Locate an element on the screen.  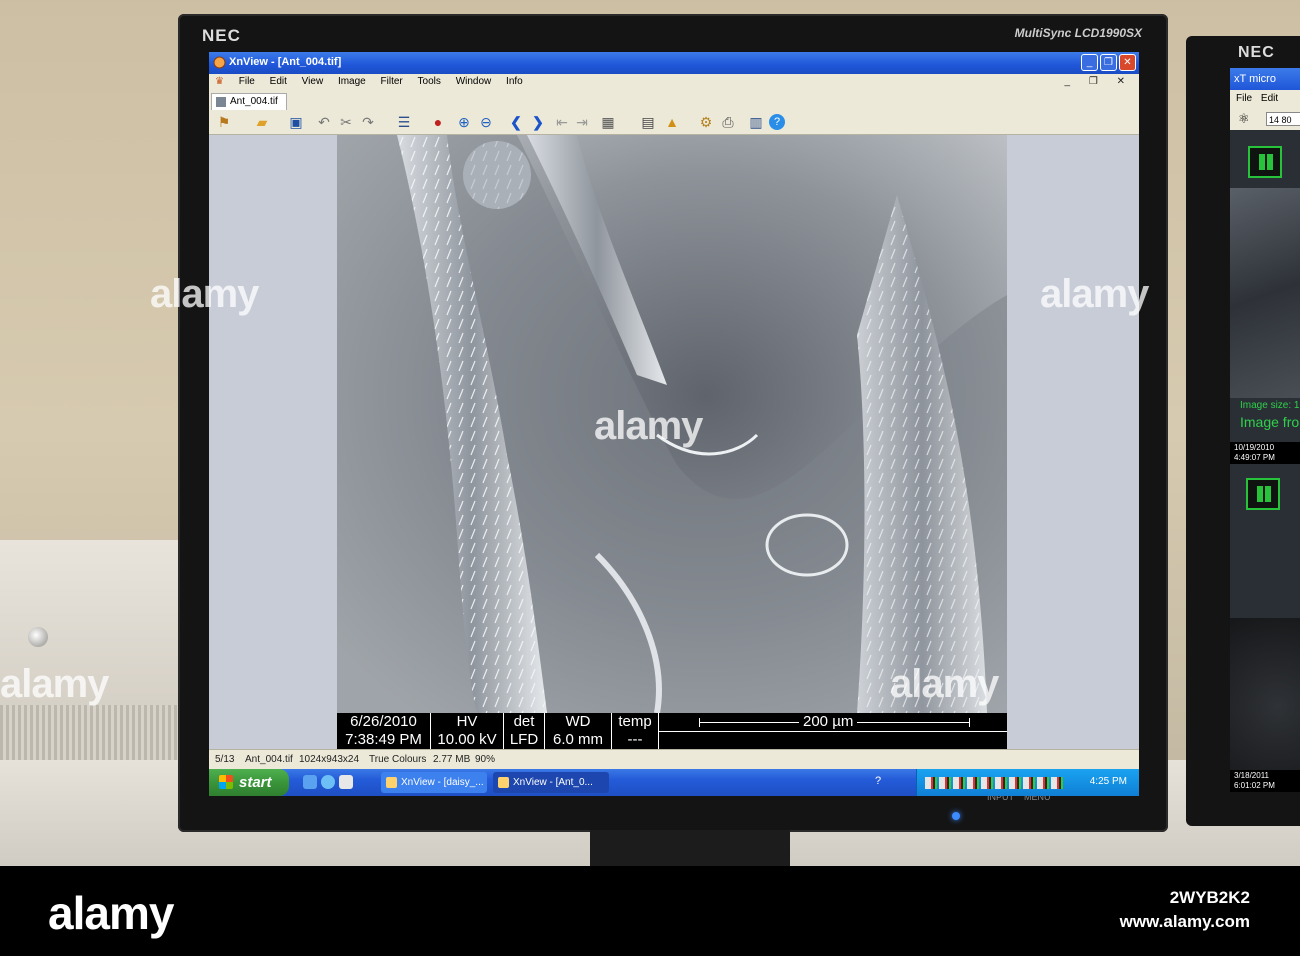
first-icon: ⇤ is located at coordinates (562, 122).